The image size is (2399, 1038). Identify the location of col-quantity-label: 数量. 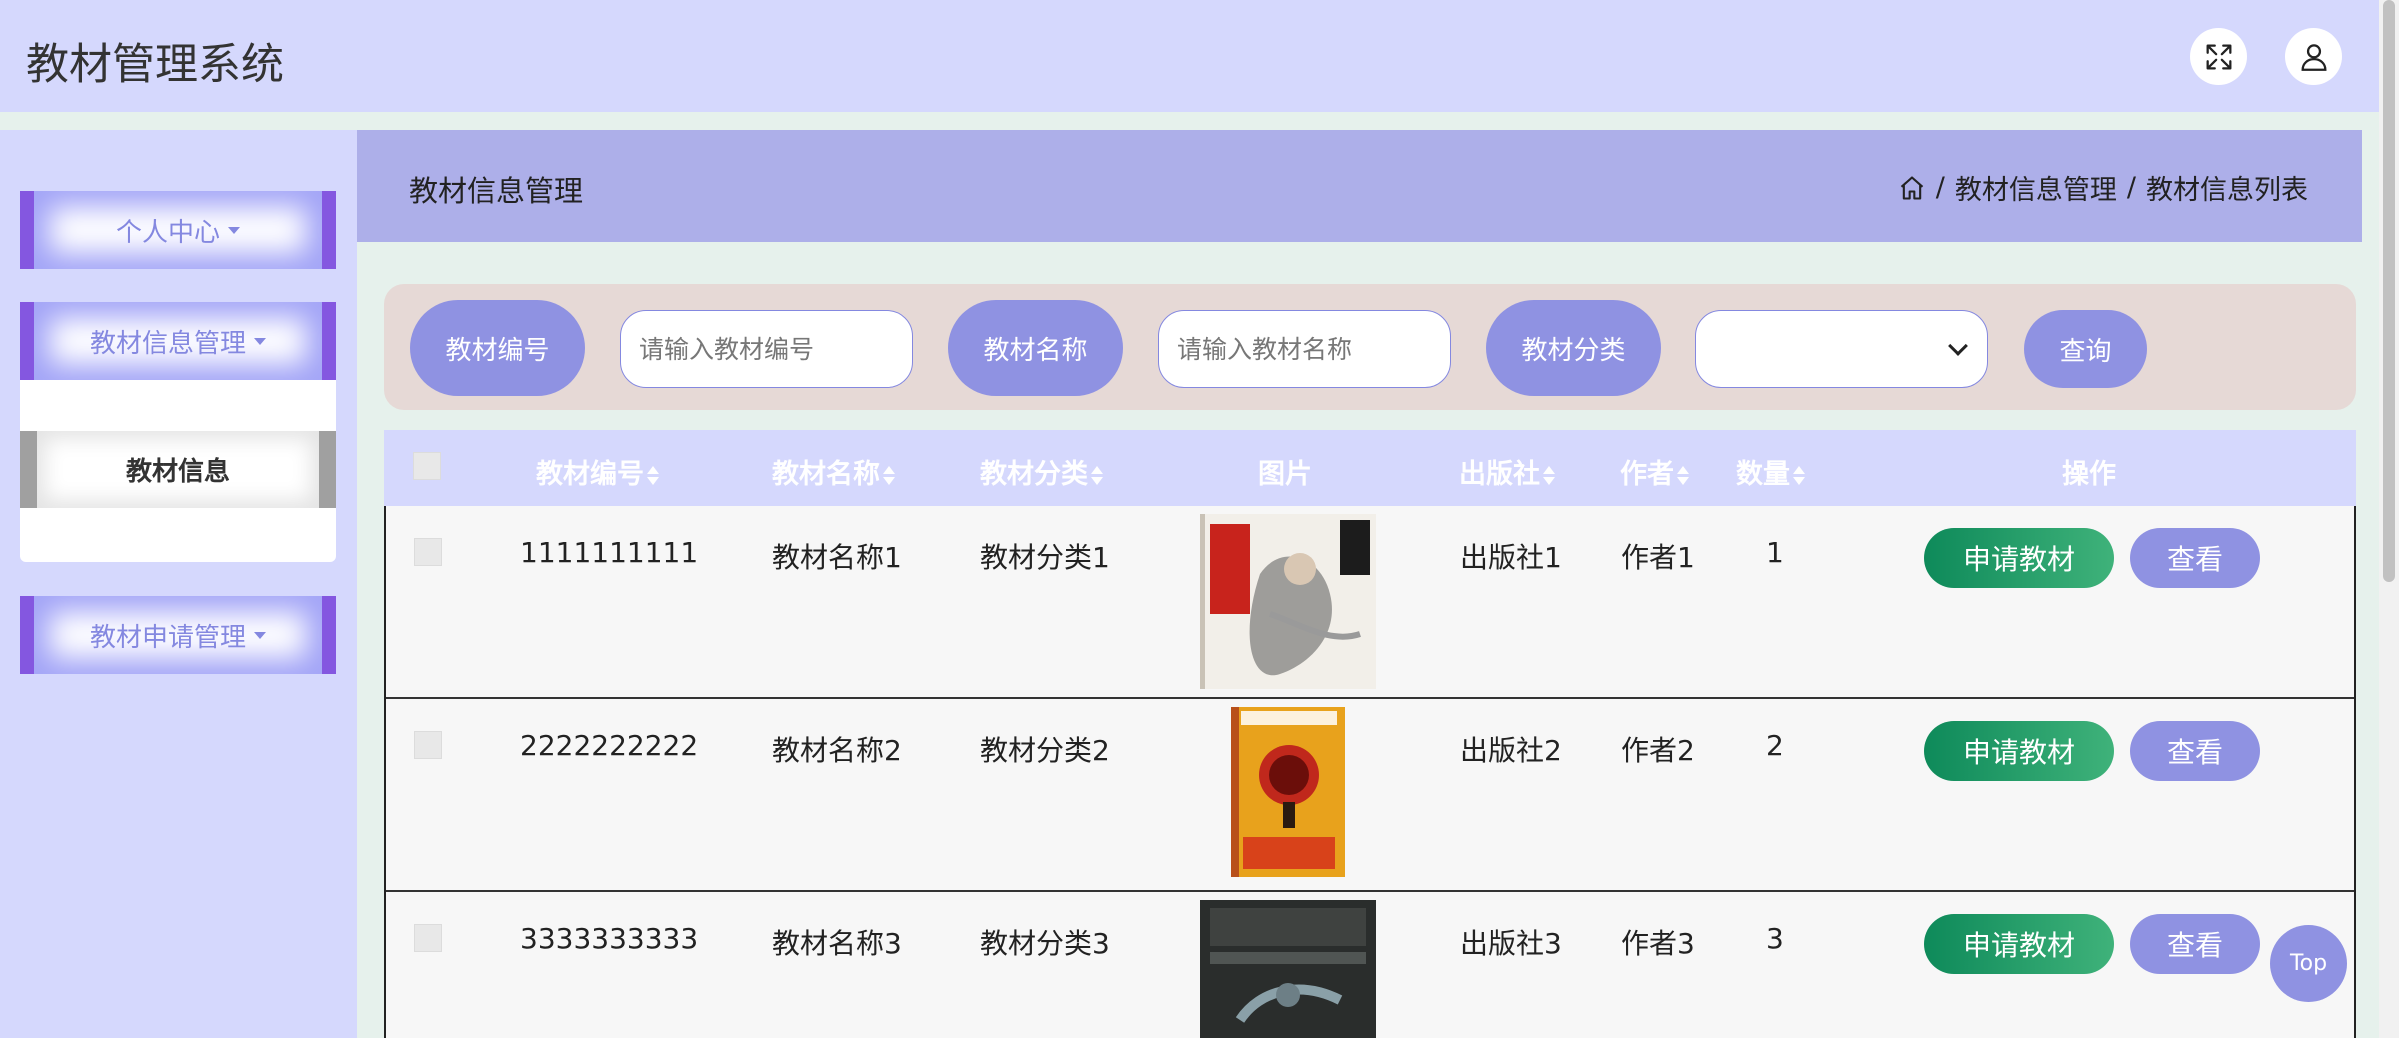
(1763, 474).